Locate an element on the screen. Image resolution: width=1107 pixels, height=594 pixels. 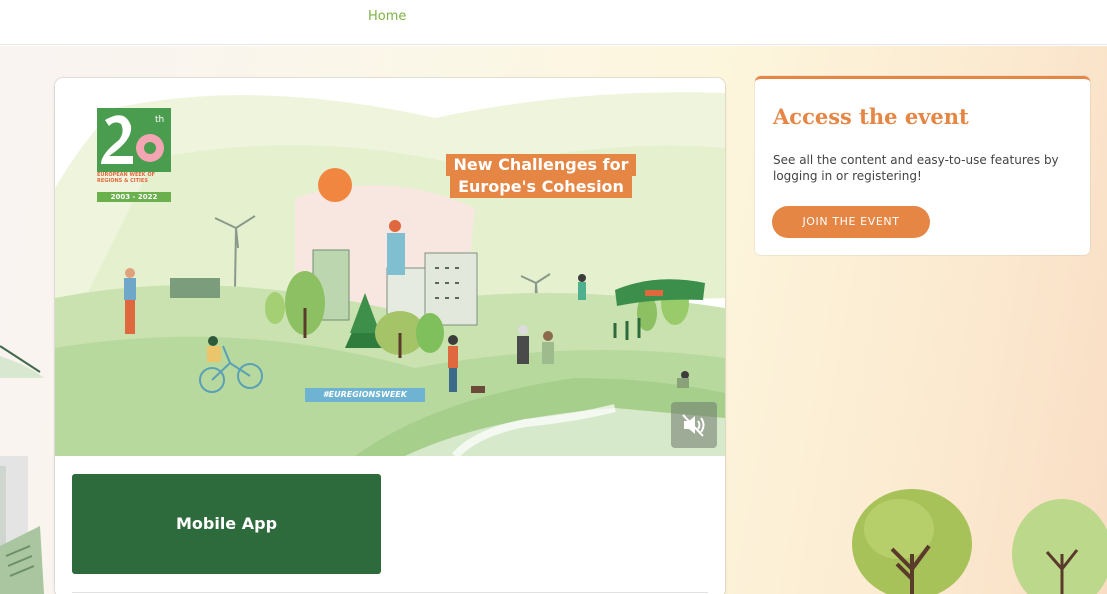
right-trees-illustration is located at coordinates (979, 541).